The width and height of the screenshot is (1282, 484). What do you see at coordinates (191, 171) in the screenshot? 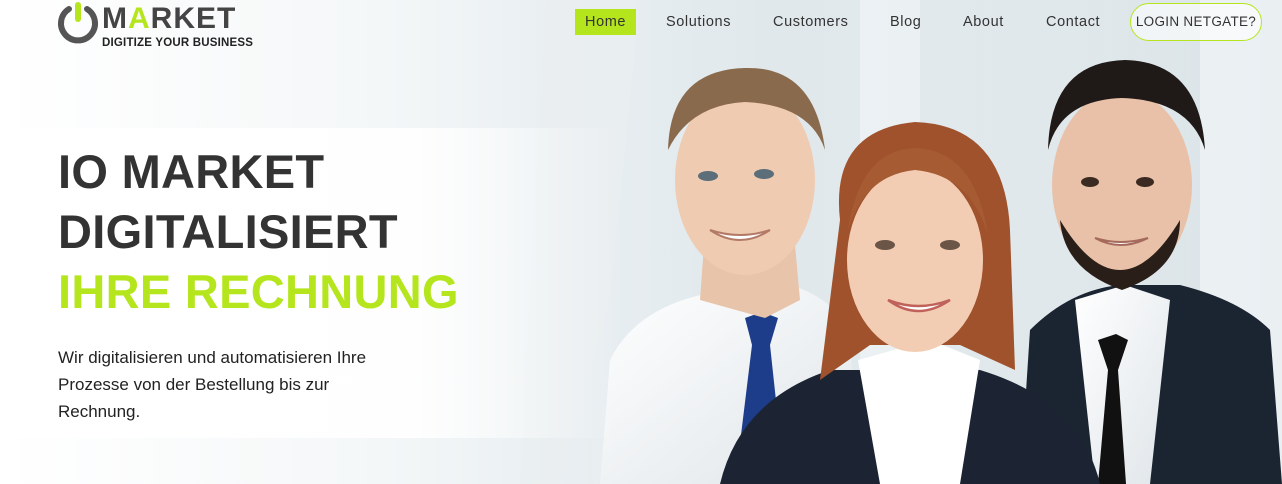
I see `hero-headline-line1: IO MARKET` at bounding box center [191, 171].